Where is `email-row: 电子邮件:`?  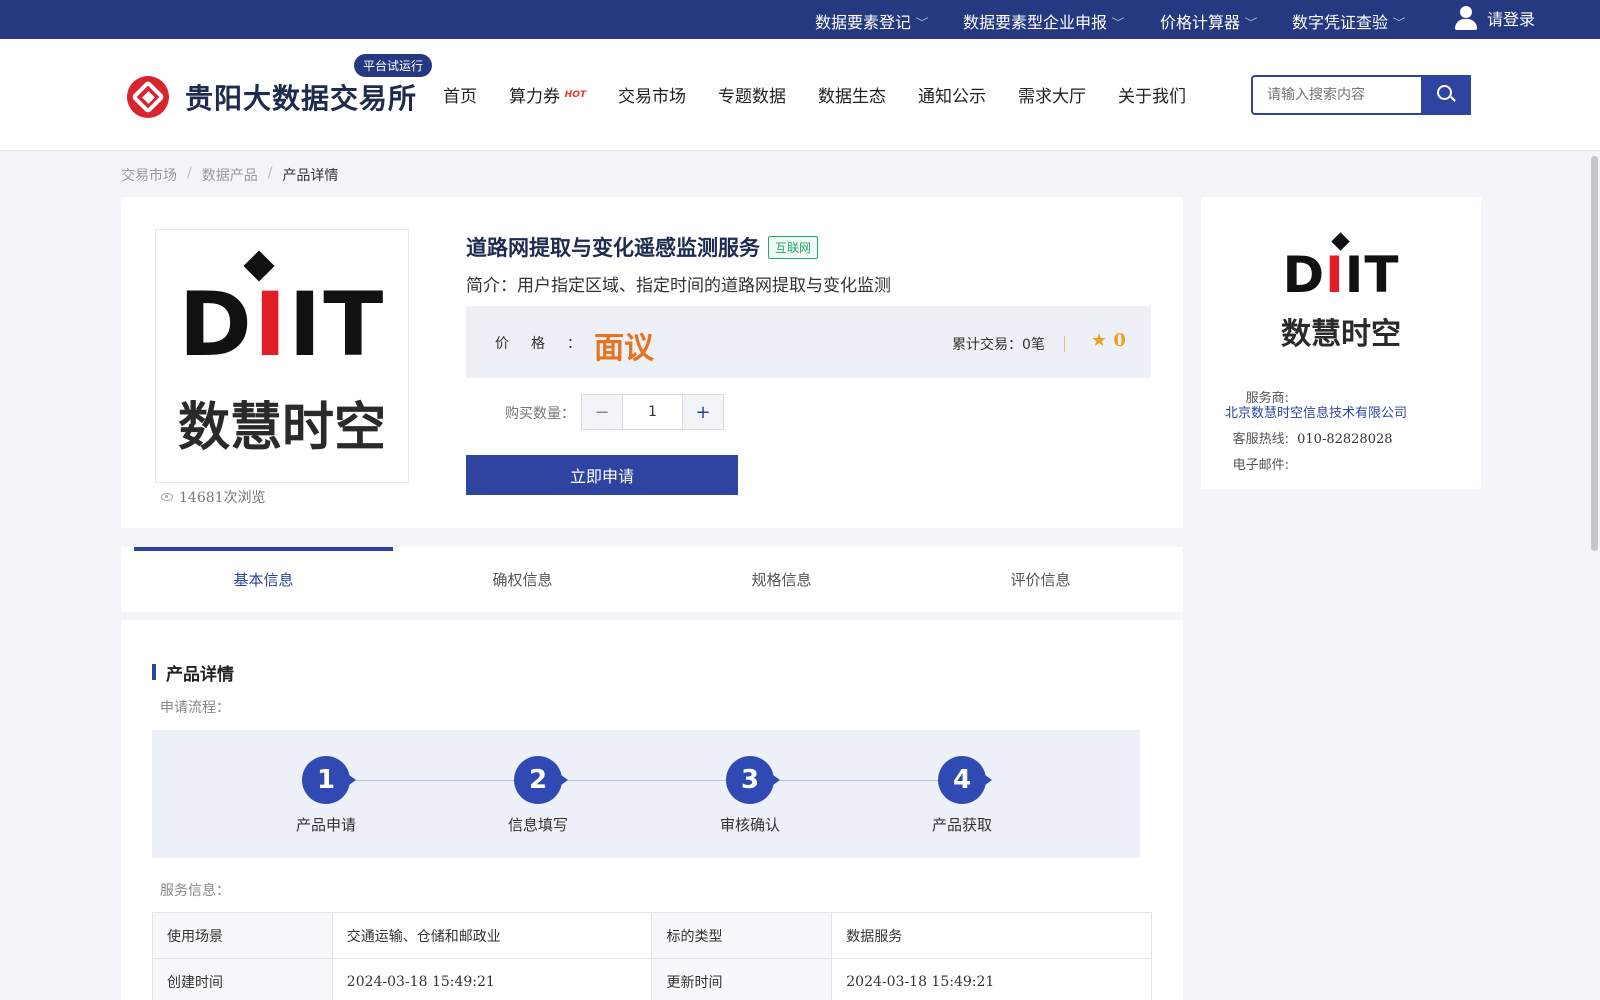
email-row: 电子邮件: is located at coordinates (1257, 463).